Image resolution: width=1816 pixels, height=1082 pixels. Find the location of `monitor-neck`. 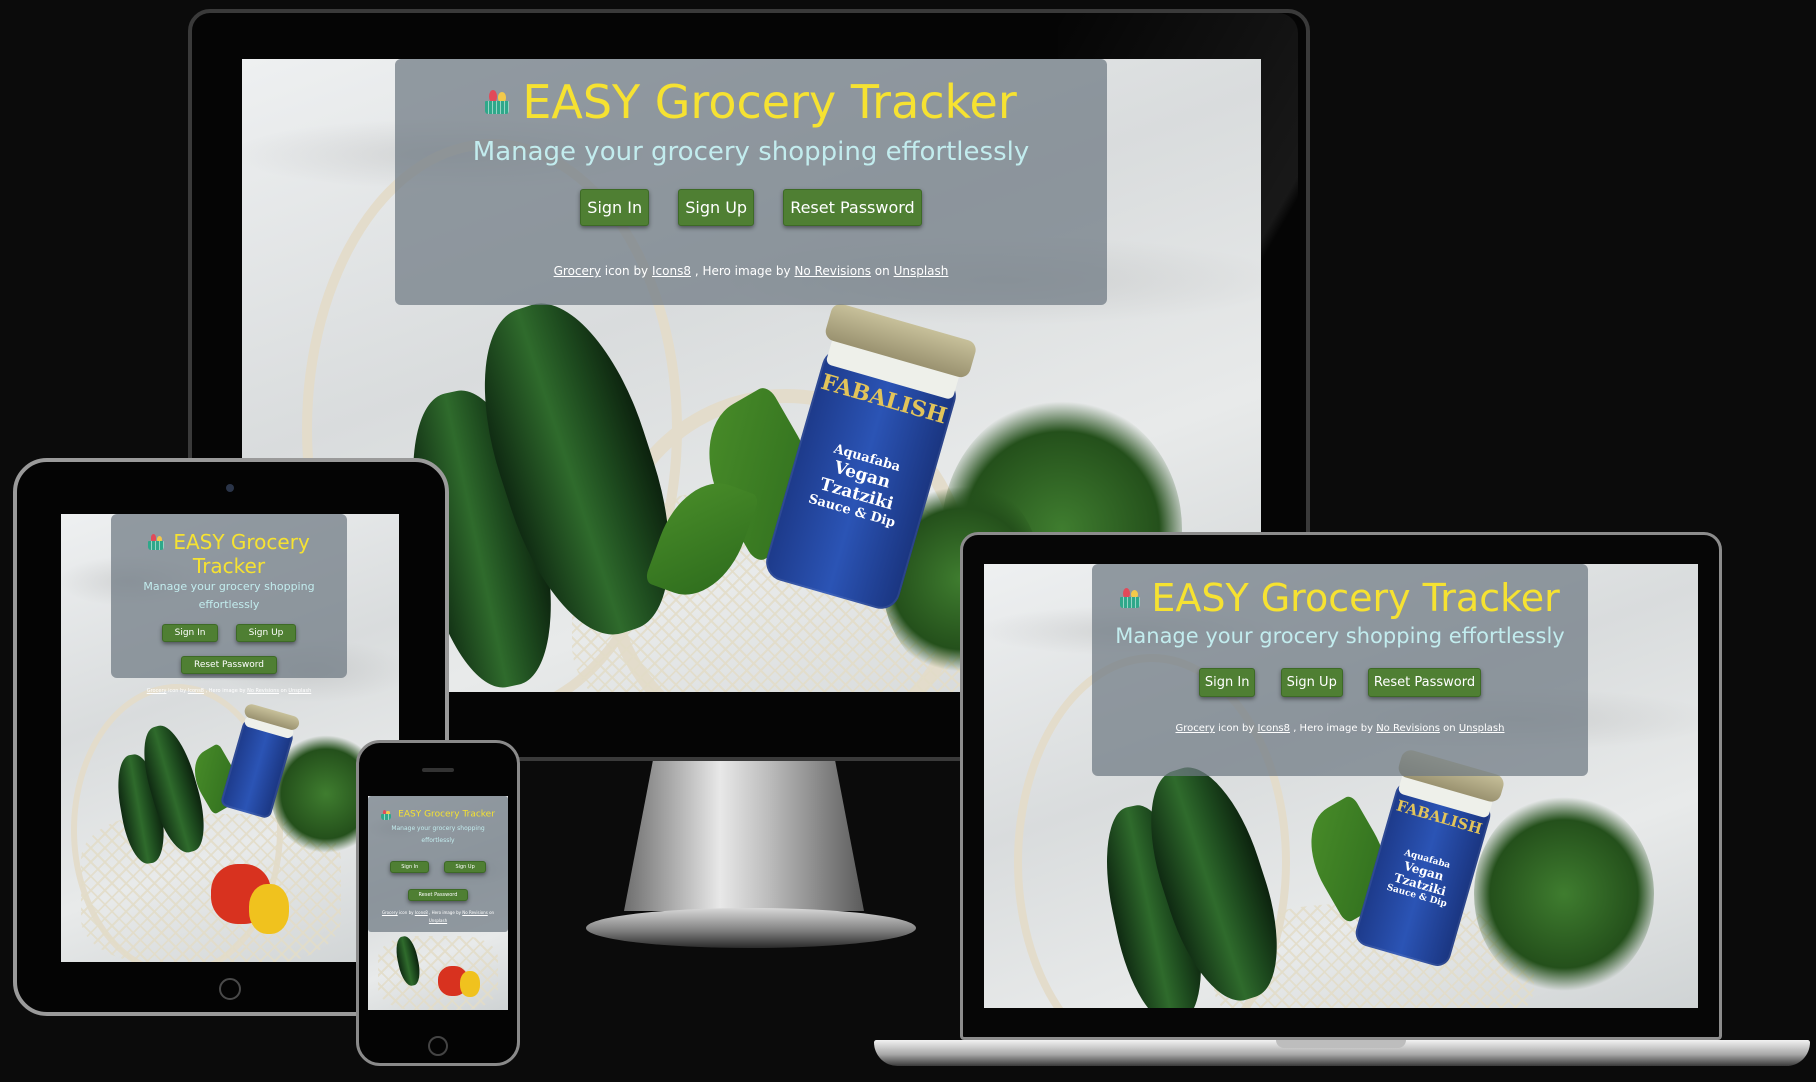

monitor-neck is located at coordinates (744, 836).